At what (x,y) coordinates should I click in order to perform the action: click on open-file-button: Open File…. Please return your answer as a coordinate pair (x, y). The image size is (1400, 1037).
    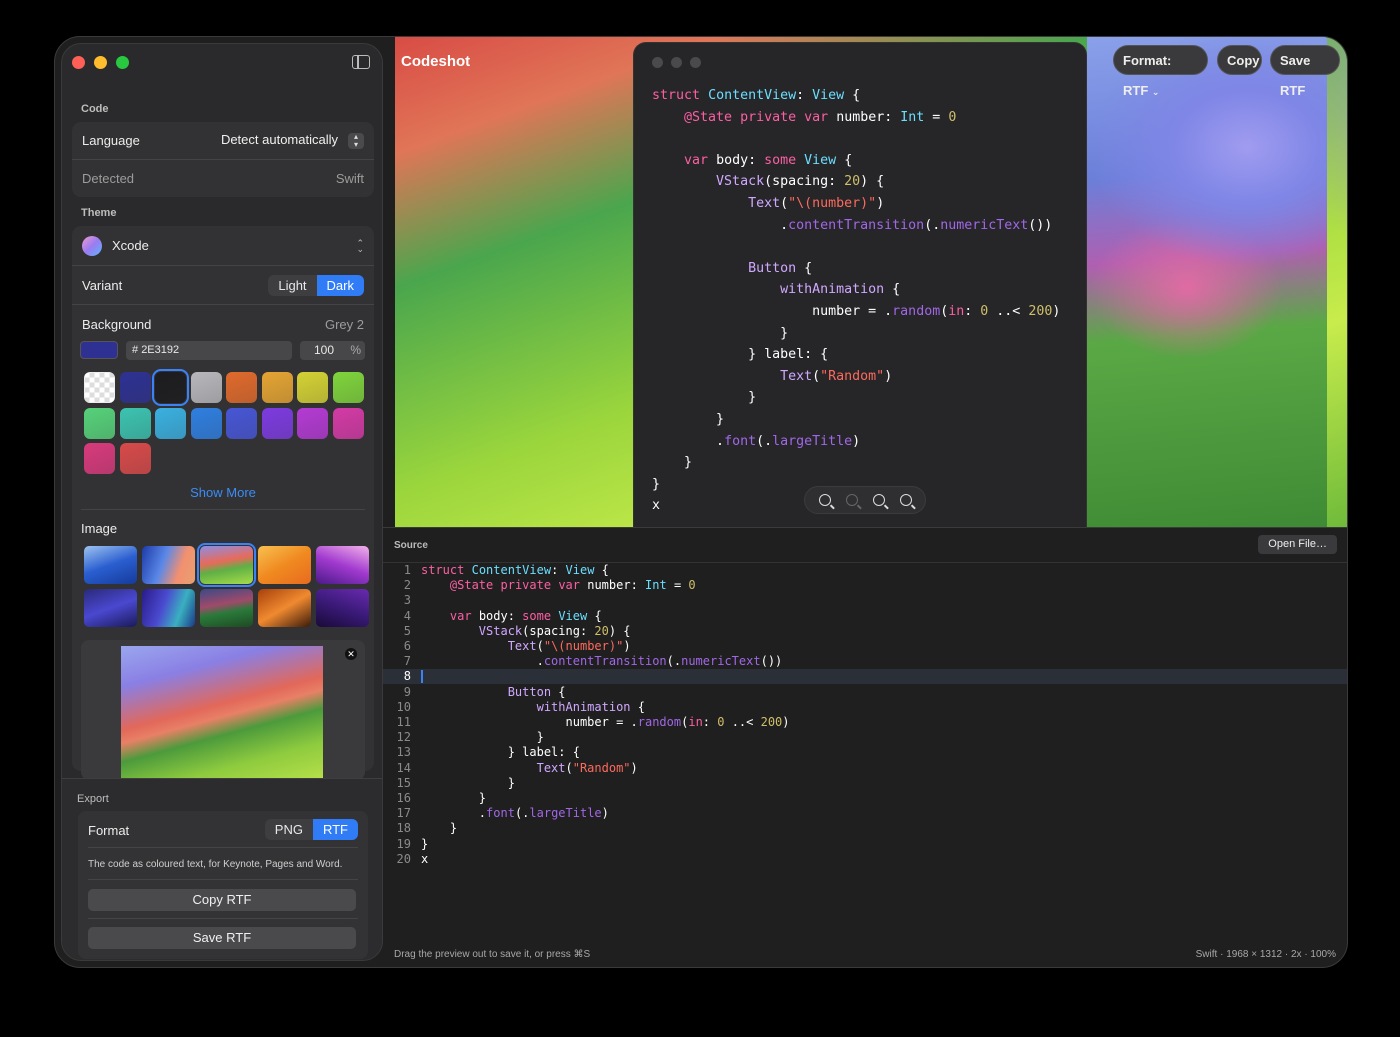
    Looking at the image, I should click on (1297, 544).